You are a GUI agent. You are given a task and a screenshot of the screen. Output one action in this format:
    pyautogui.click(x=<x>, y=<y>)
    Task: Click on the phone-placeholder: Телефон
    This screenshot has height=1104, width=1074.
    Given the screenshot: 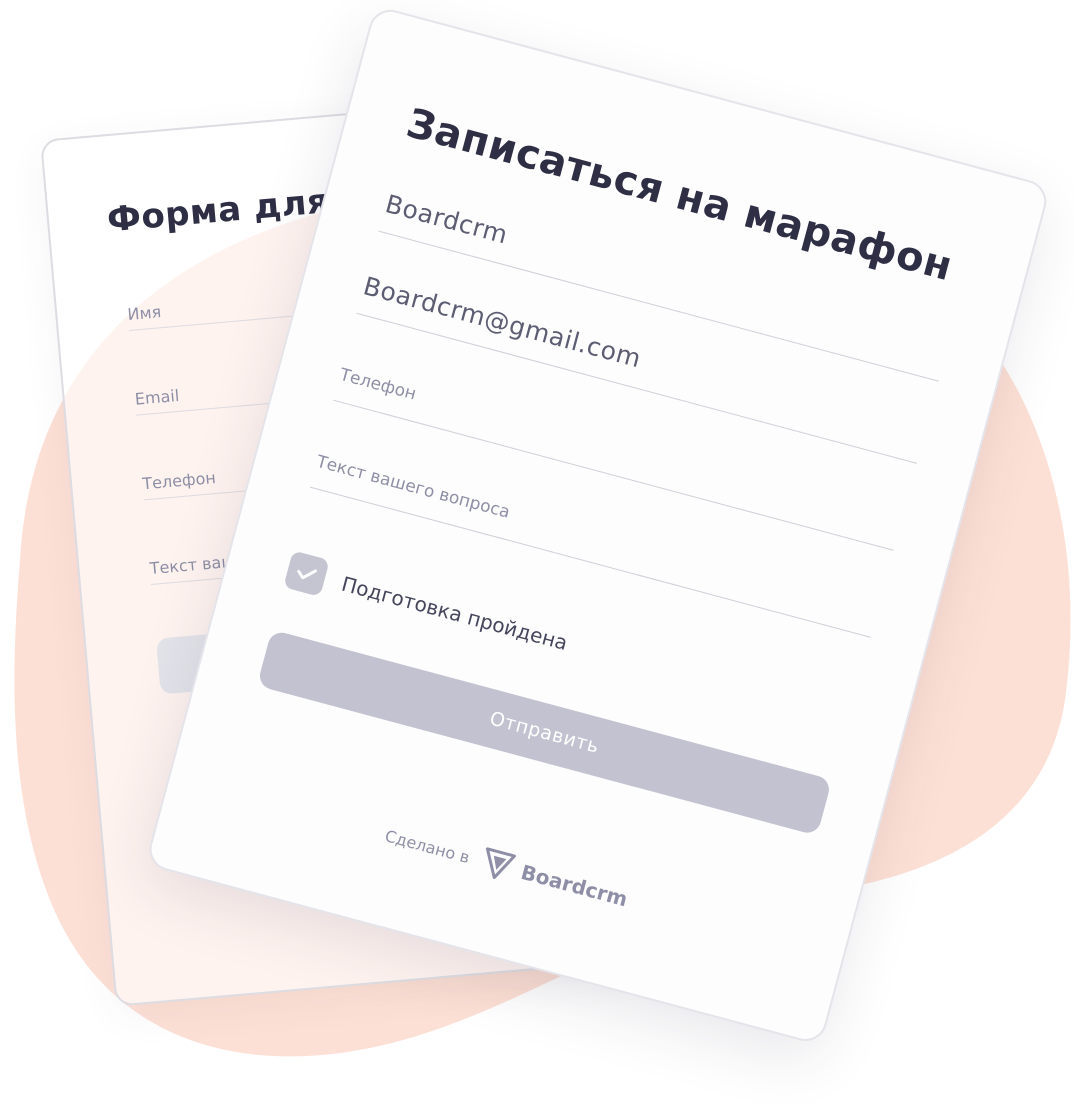 What is the action you would take?
    pyautogui.click(x=378, y=384)
    